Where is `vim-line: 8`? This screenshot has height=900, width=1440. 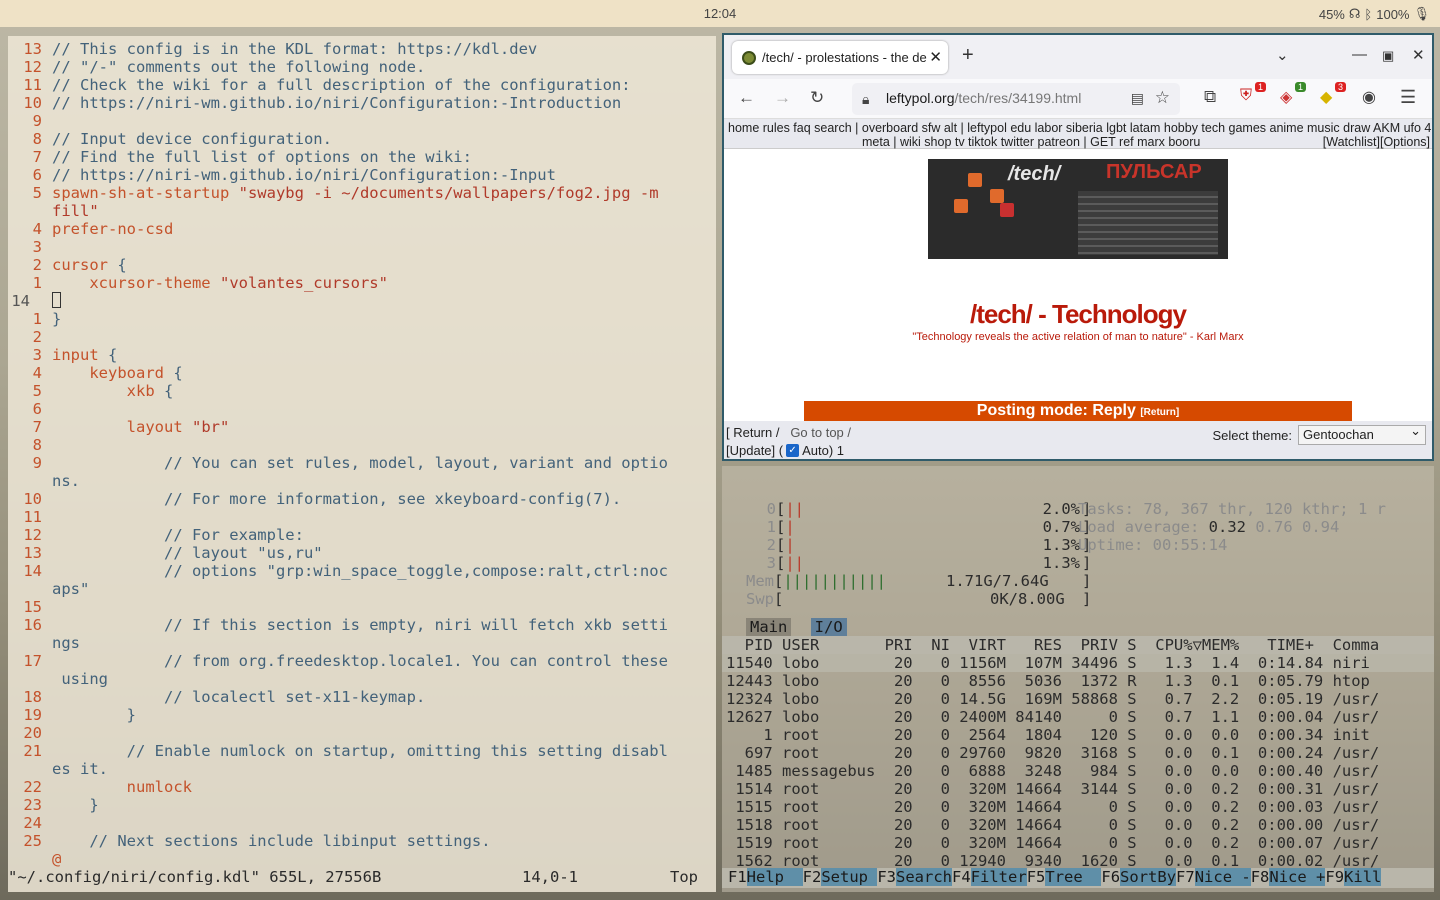 vim-line: 8 is located at coordinates (362, 445).